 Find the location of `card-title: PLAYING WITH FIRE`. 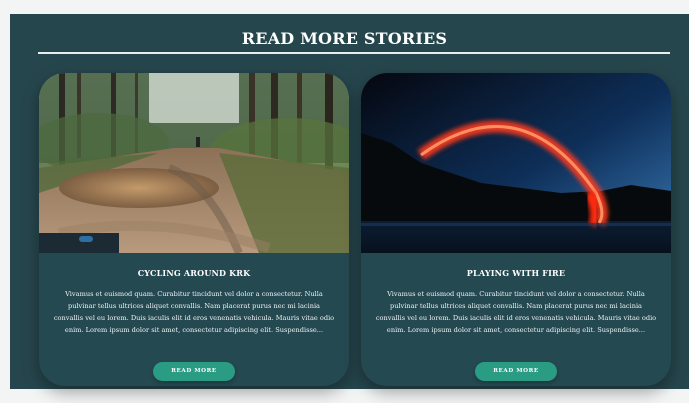

card-title: PLAYING WITH FIRE is located at coordinates (516, 273).